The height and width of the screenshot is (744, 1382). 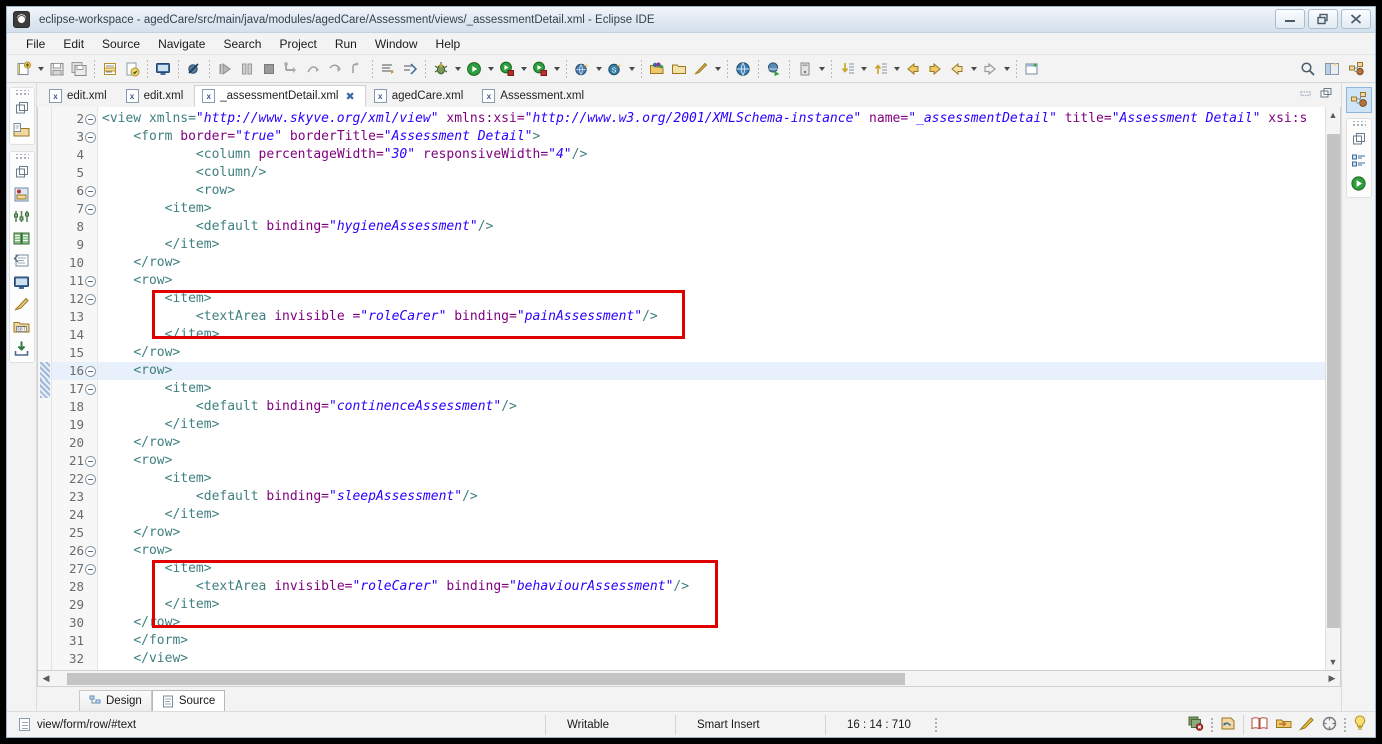 I want to click on code-line: <default binding="sleepAssessment"/>, so click(x=711, y=497).